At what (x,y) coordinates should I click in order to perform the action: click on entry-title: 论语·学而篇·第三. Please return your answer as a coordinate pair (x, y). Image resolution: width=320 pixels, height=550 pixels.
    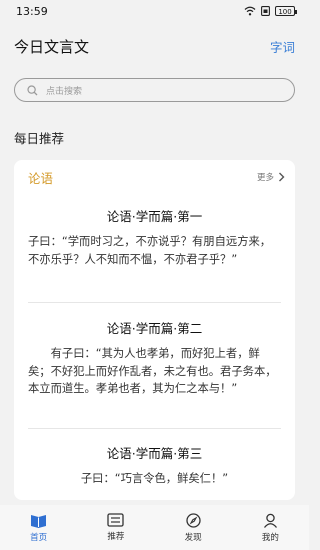
    Looking at the image, I should click on (154, 453).